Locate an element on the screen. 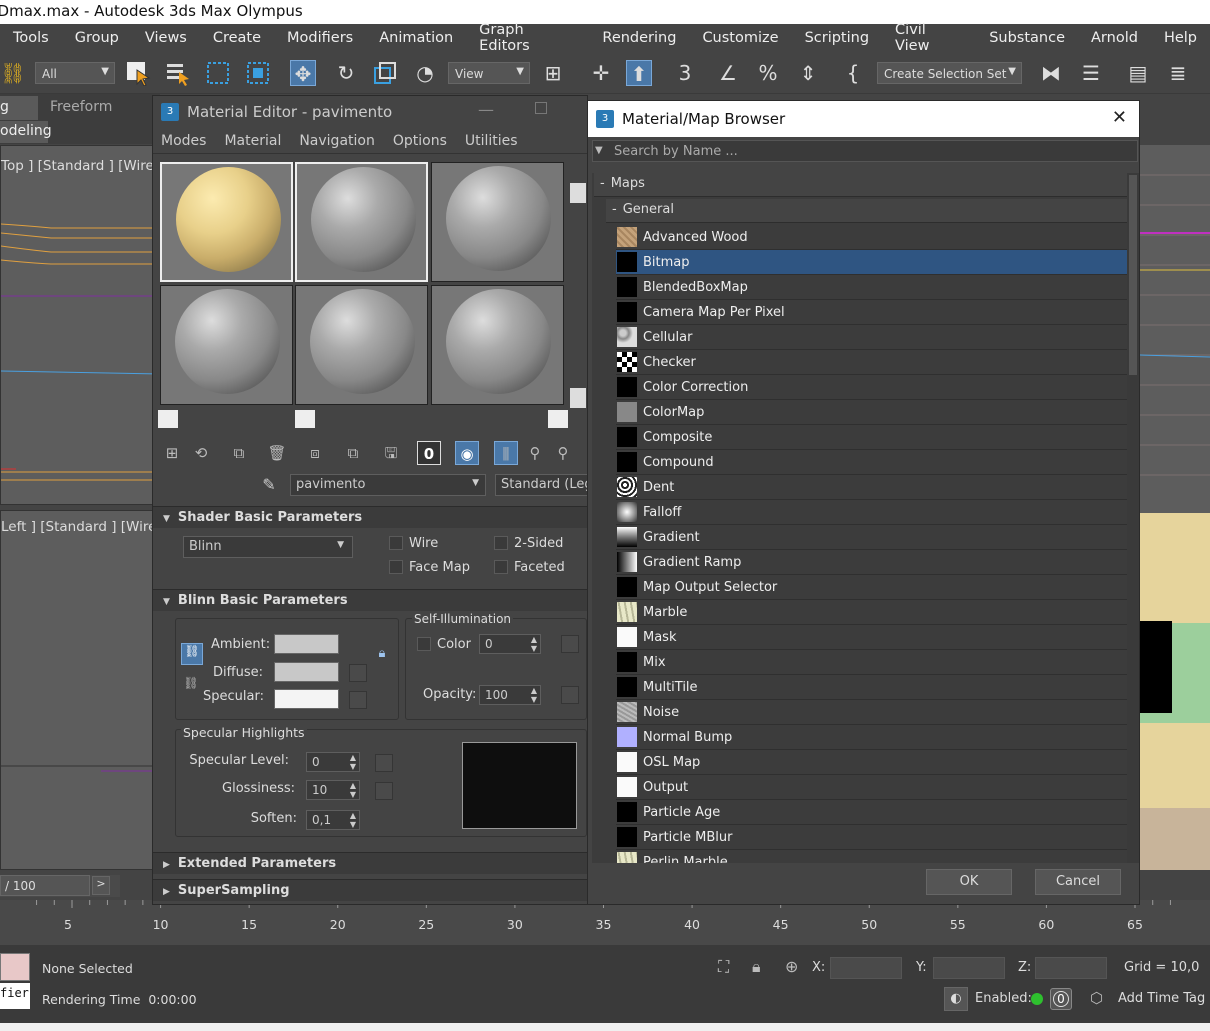 The height and width of the screenshot is (1031, 1210). supersampling-rollout: ▶ SuperSampling is located at coordinates (370, 890).